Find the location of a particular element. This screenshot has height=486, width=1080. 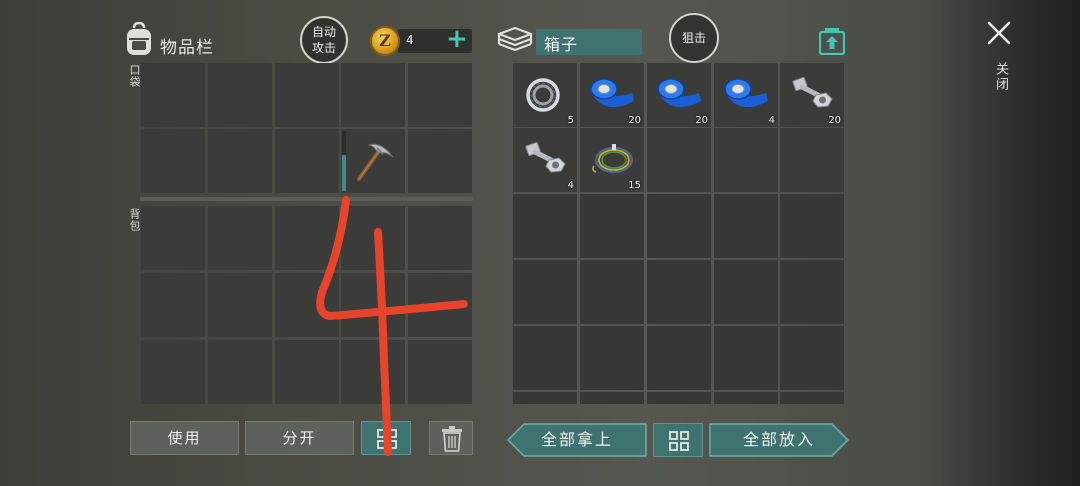

backpack-label: 背包 is located at coordinates (134, 220).